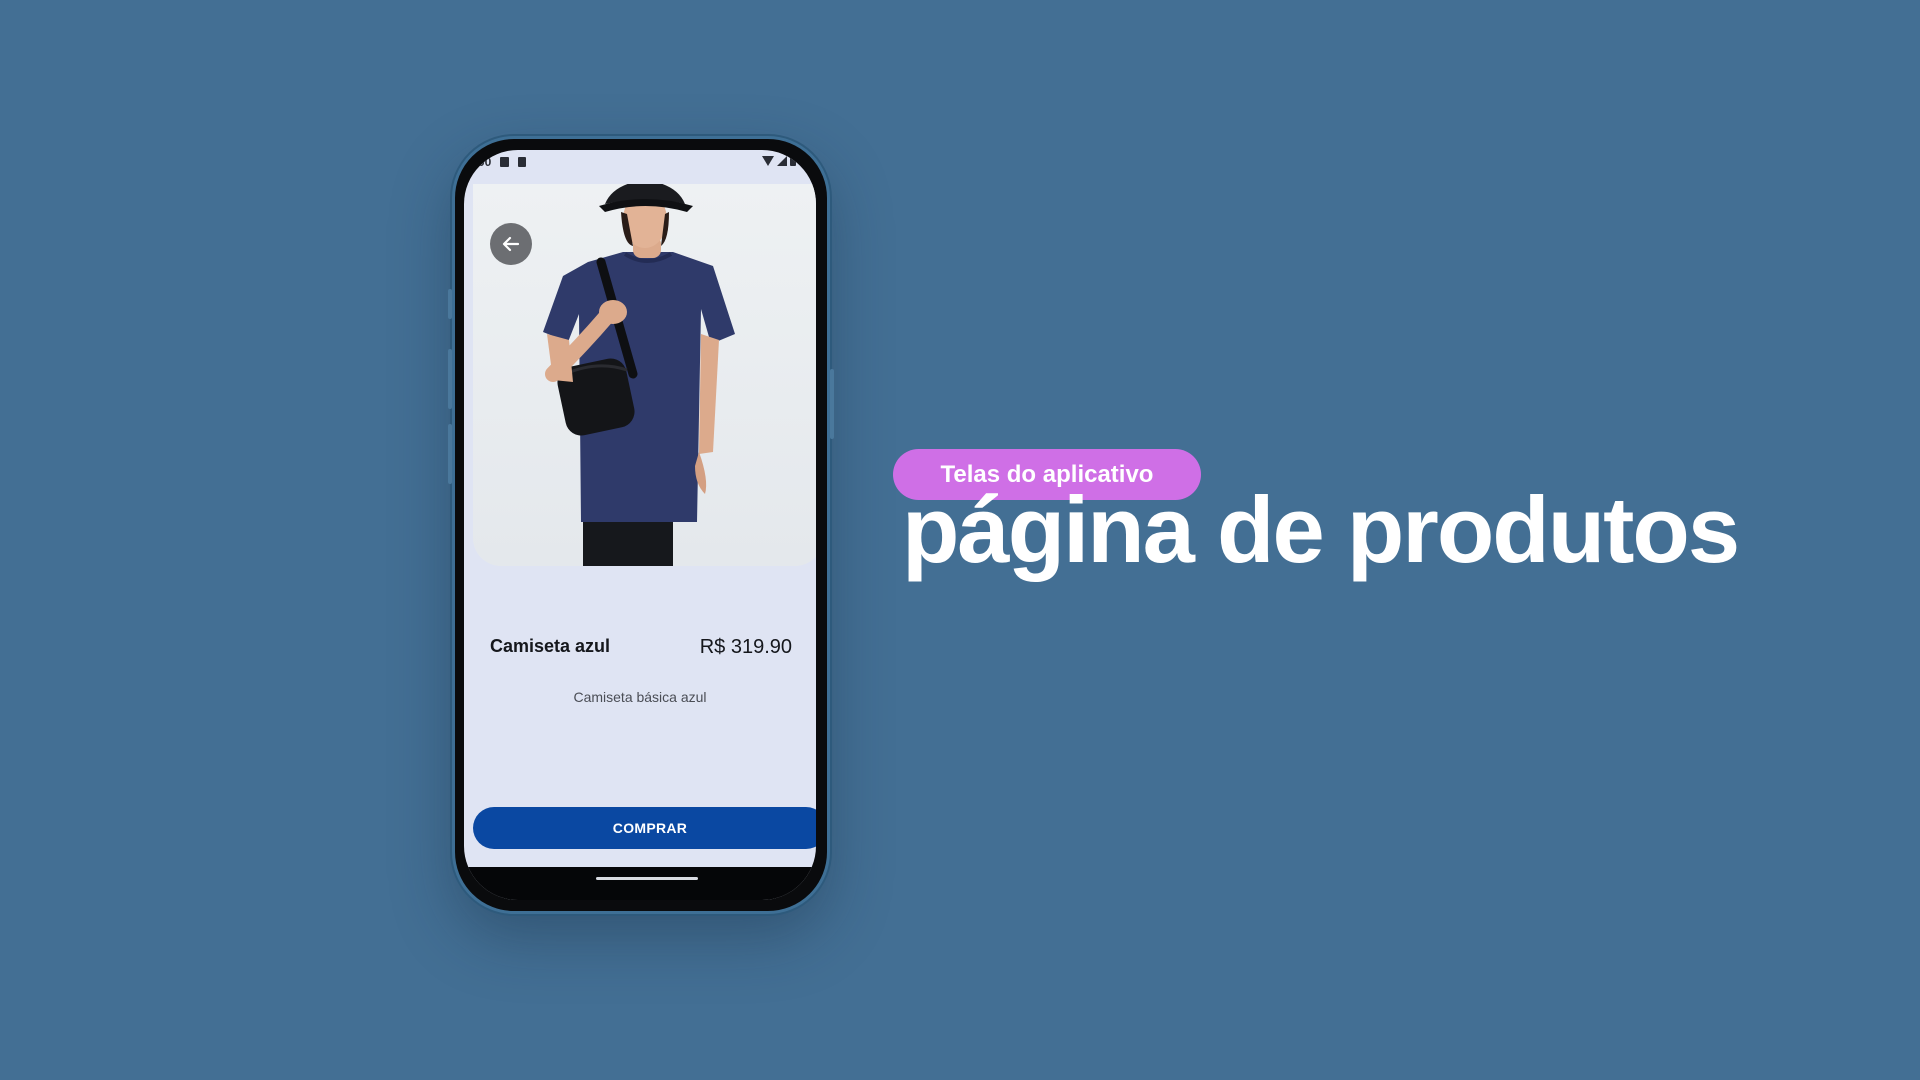 This screenshot has width=1920, height=1080. I want to click on wifi-icon, so click(768, 161).